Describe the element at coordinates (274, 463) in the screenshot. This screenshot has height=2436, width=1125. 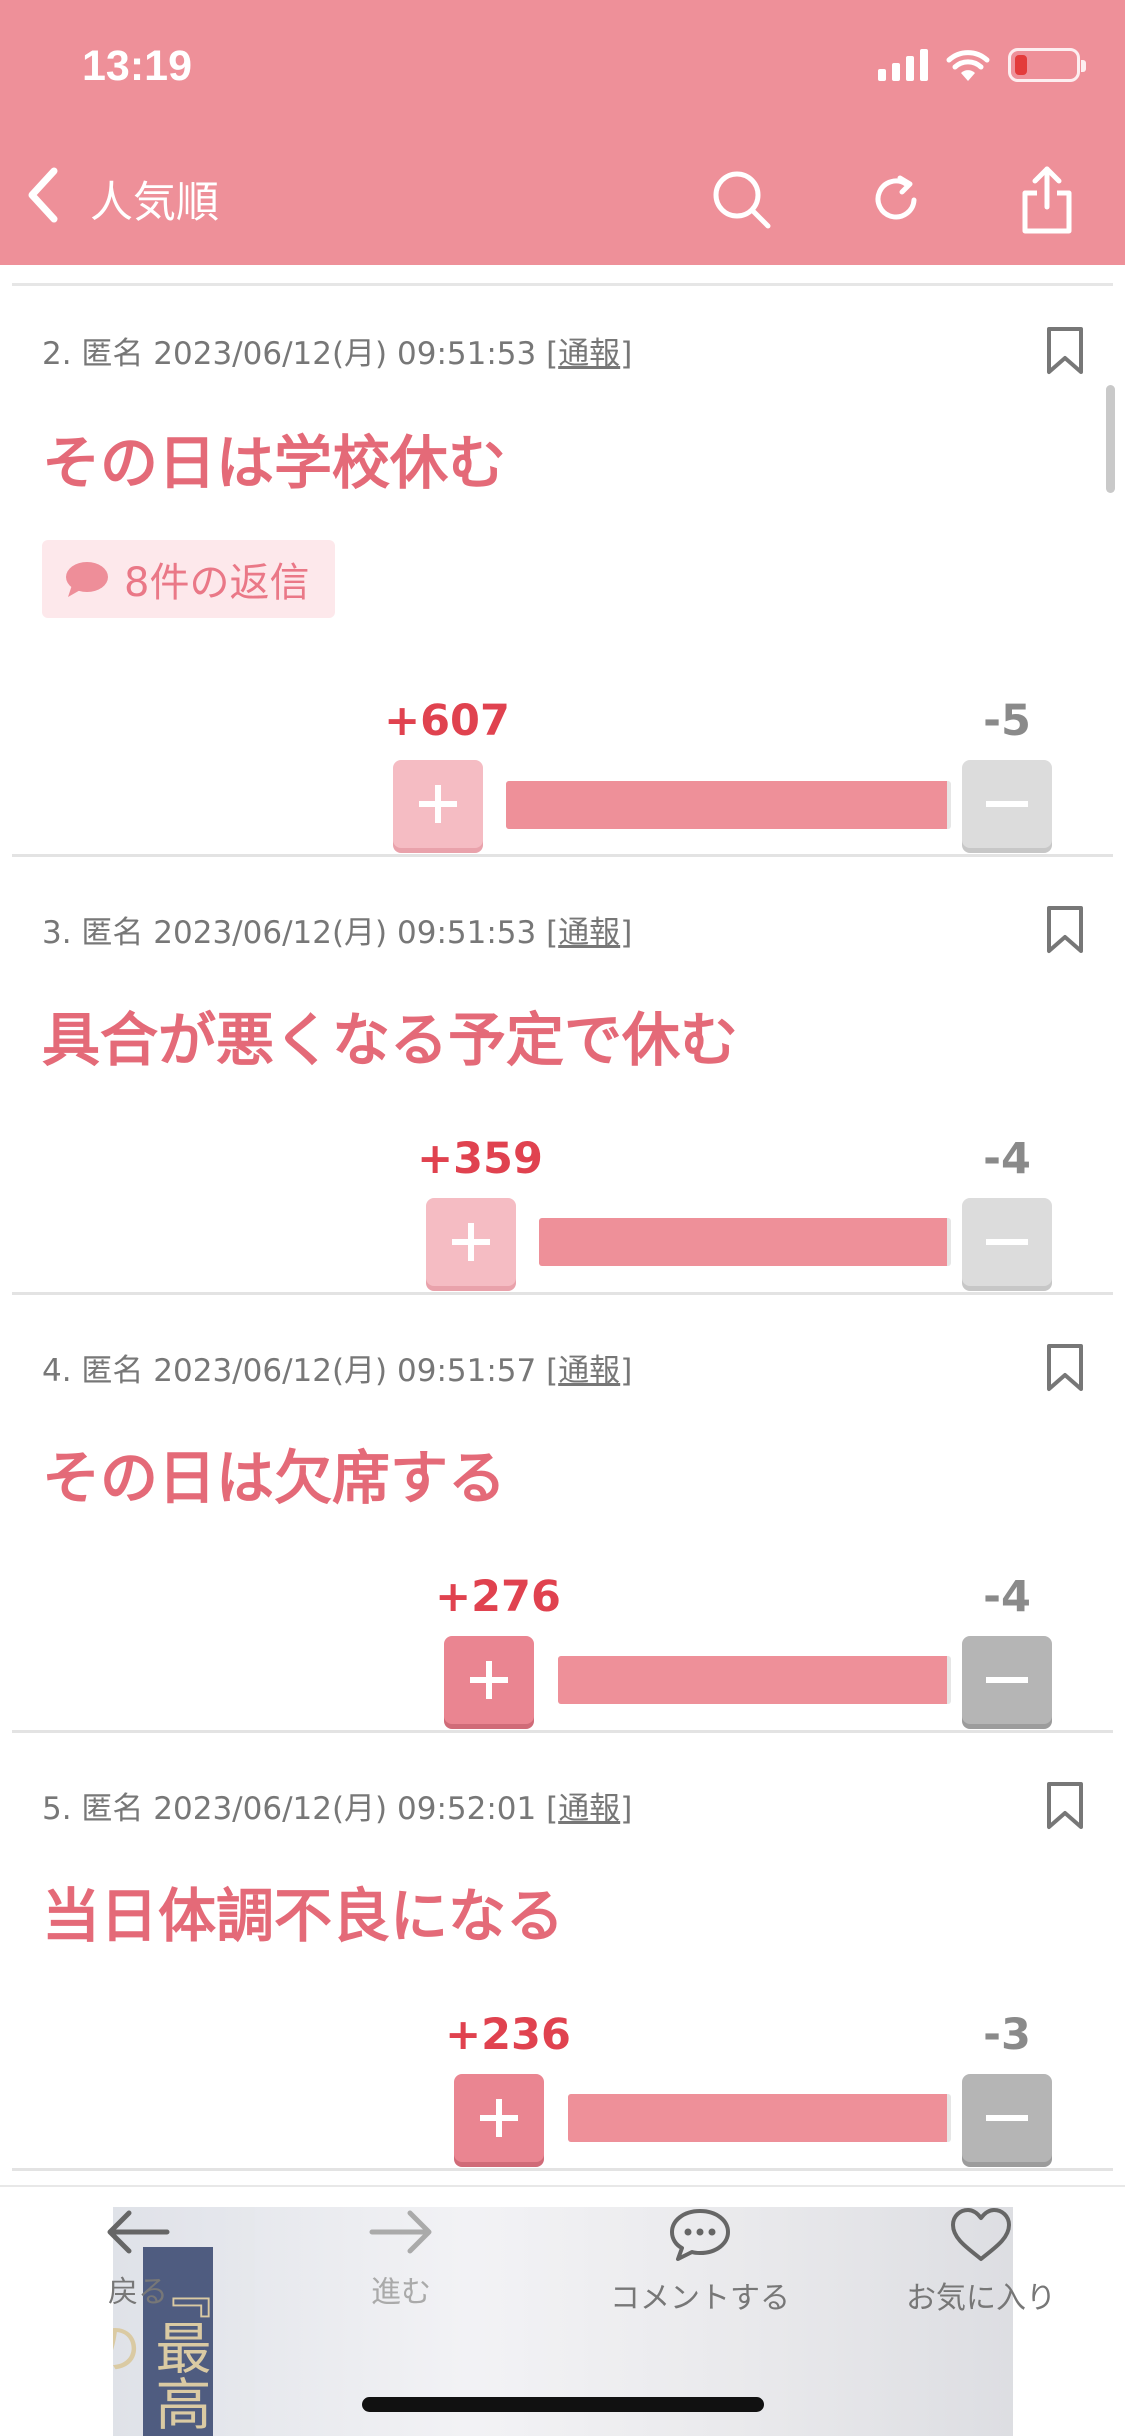
I see `comment-body: その日は学校休む` at that location.